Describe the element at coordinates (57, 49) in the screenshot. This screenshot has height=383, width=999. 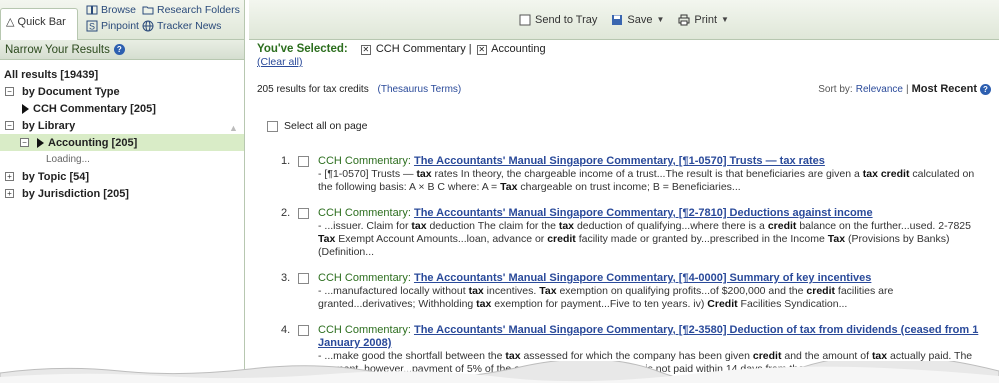
I see `narrow-results-title: Narrow Your Results` at that location.